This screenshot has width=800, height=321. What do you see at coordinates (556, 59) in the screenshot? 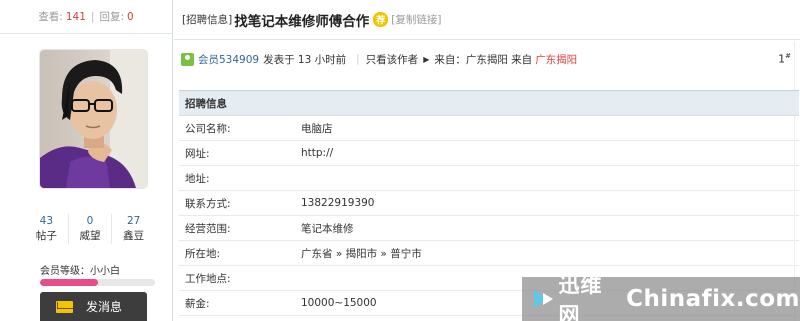
I see `from-location: 广东揭阳` at bounding box center [556, 59].